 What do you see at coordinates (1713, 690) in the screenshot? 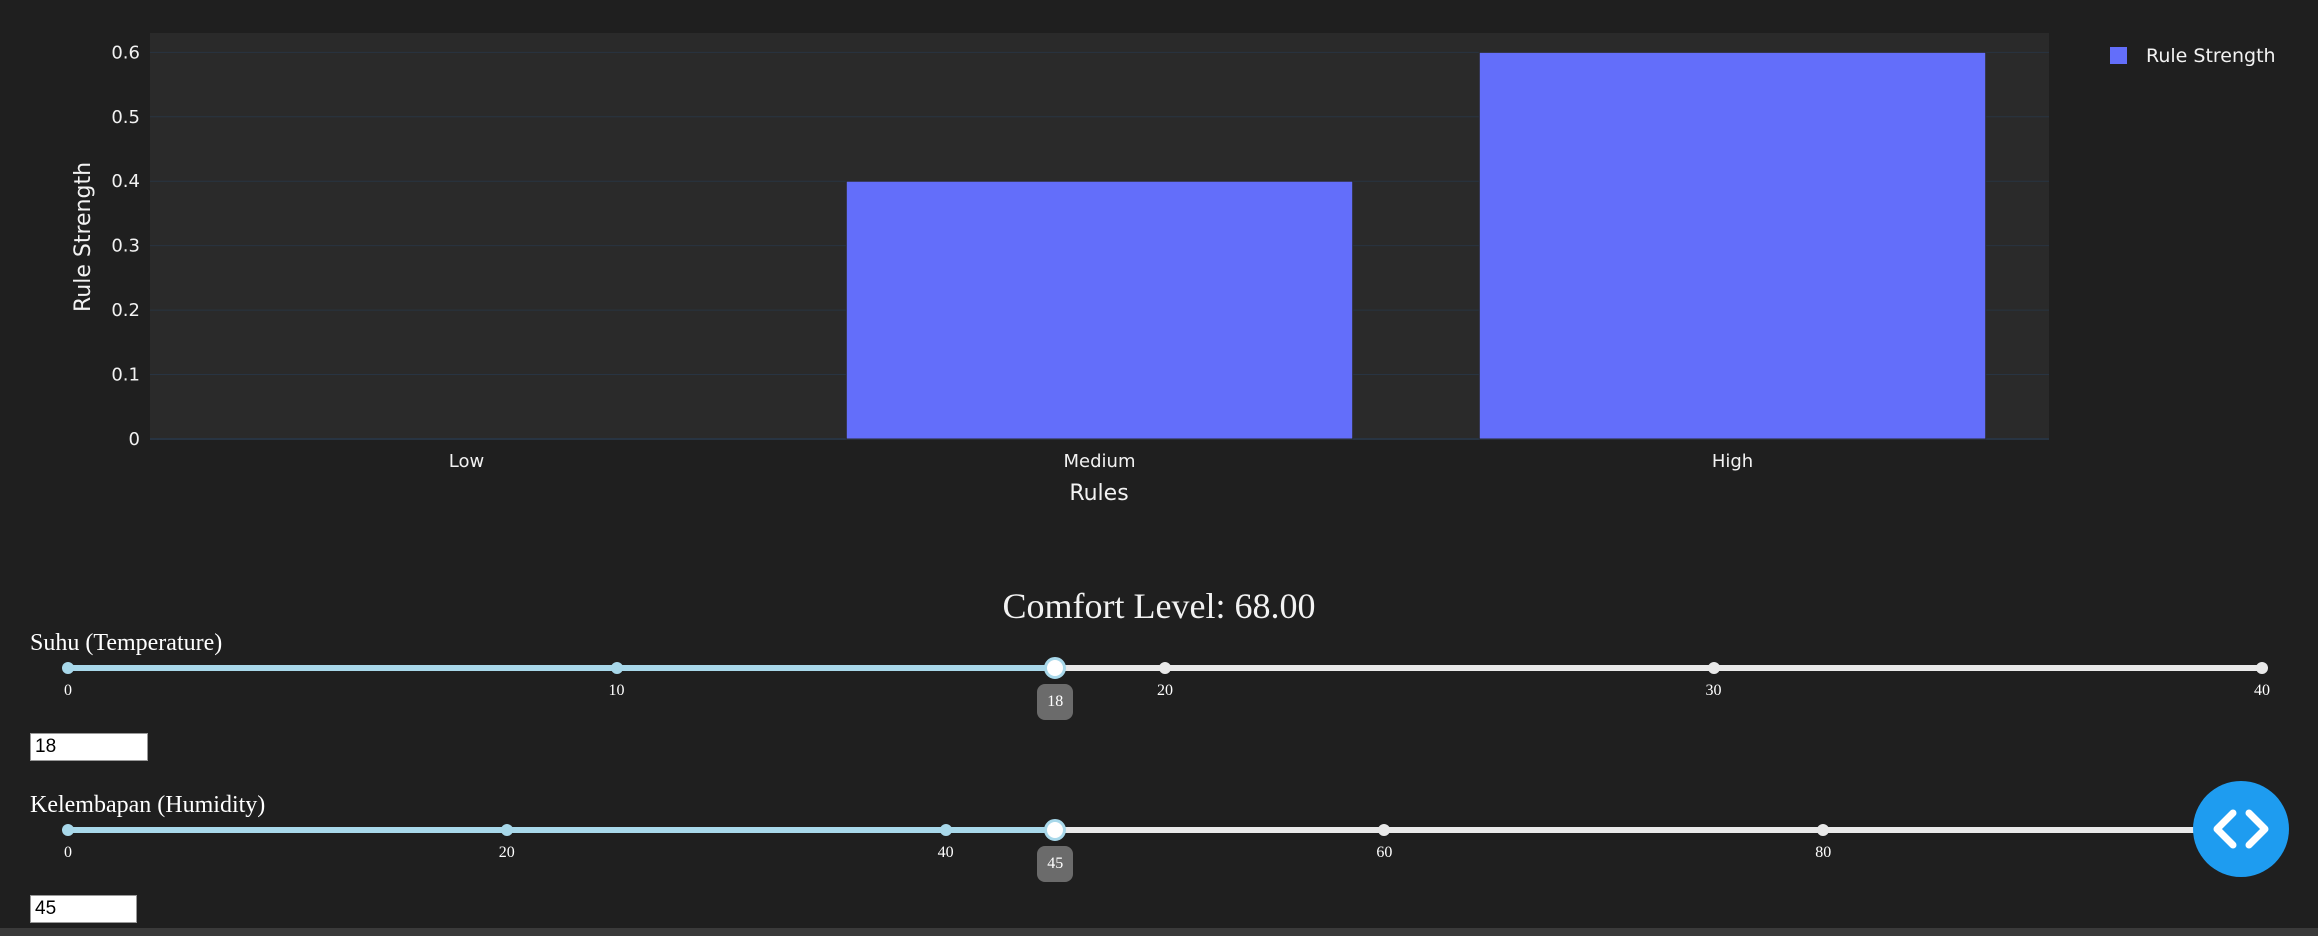
I see `slider-mark-label: 30` at bounding box center [1713, 690].